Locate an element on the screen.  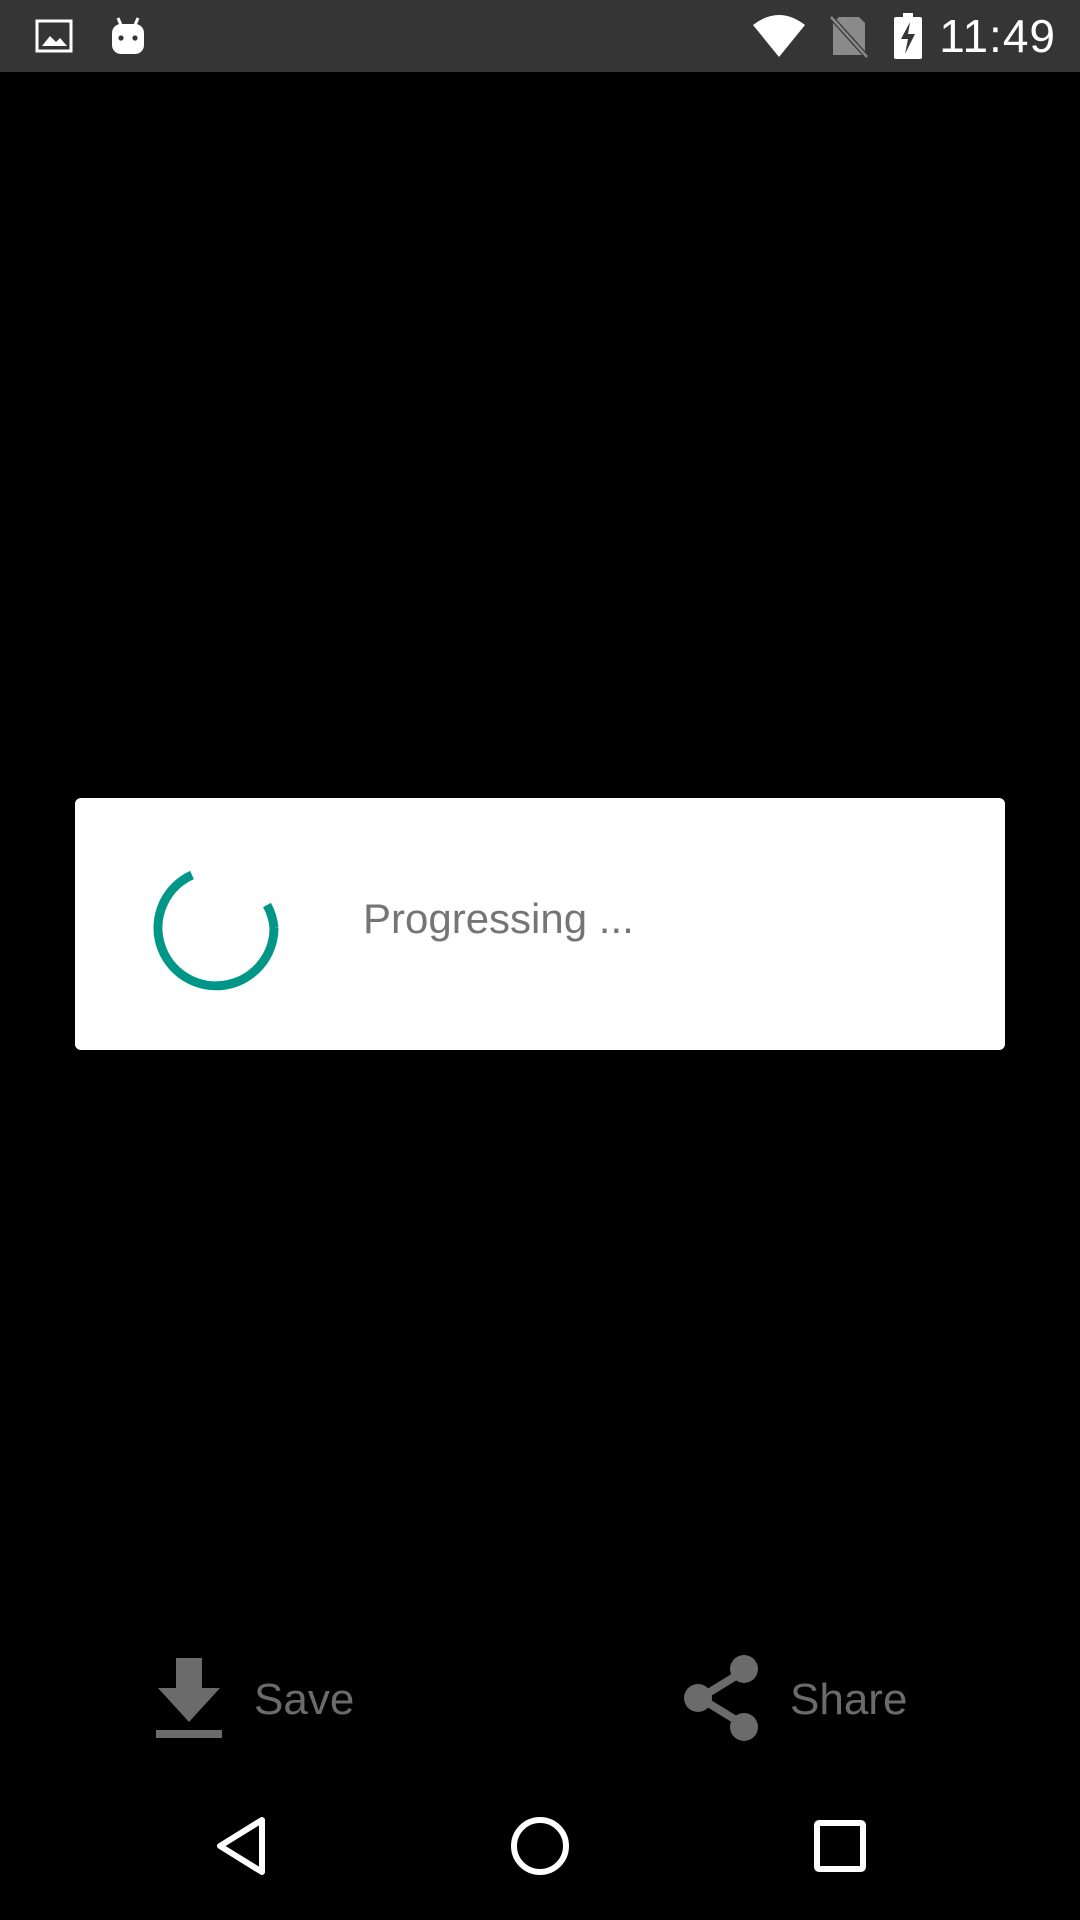
status-right-icons: 11:49 is located at coordinates (903, 36).